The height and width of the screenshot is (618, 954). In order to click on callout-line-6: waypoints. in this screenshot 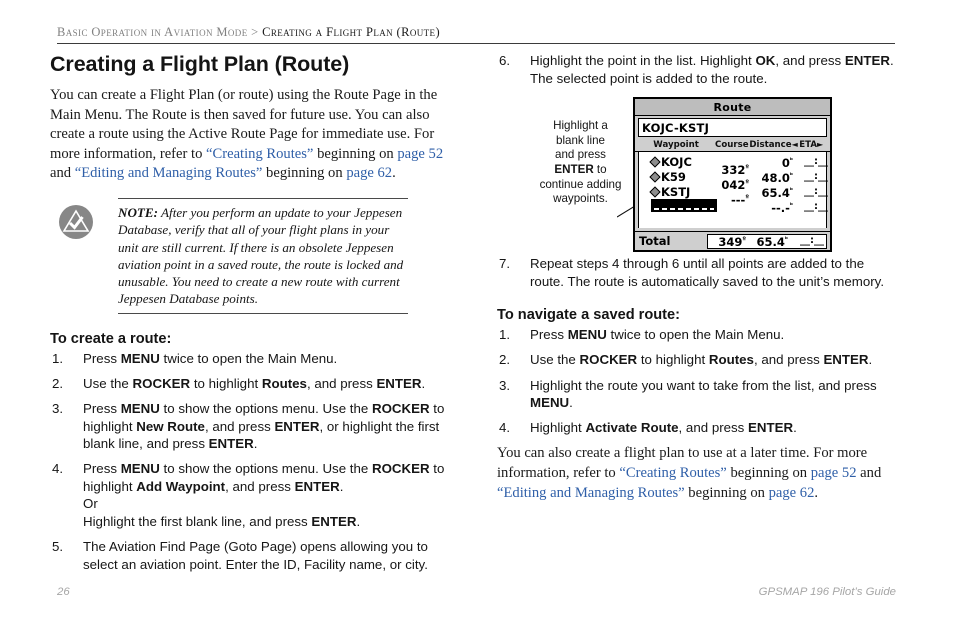, I will do `click(580, 199)`.